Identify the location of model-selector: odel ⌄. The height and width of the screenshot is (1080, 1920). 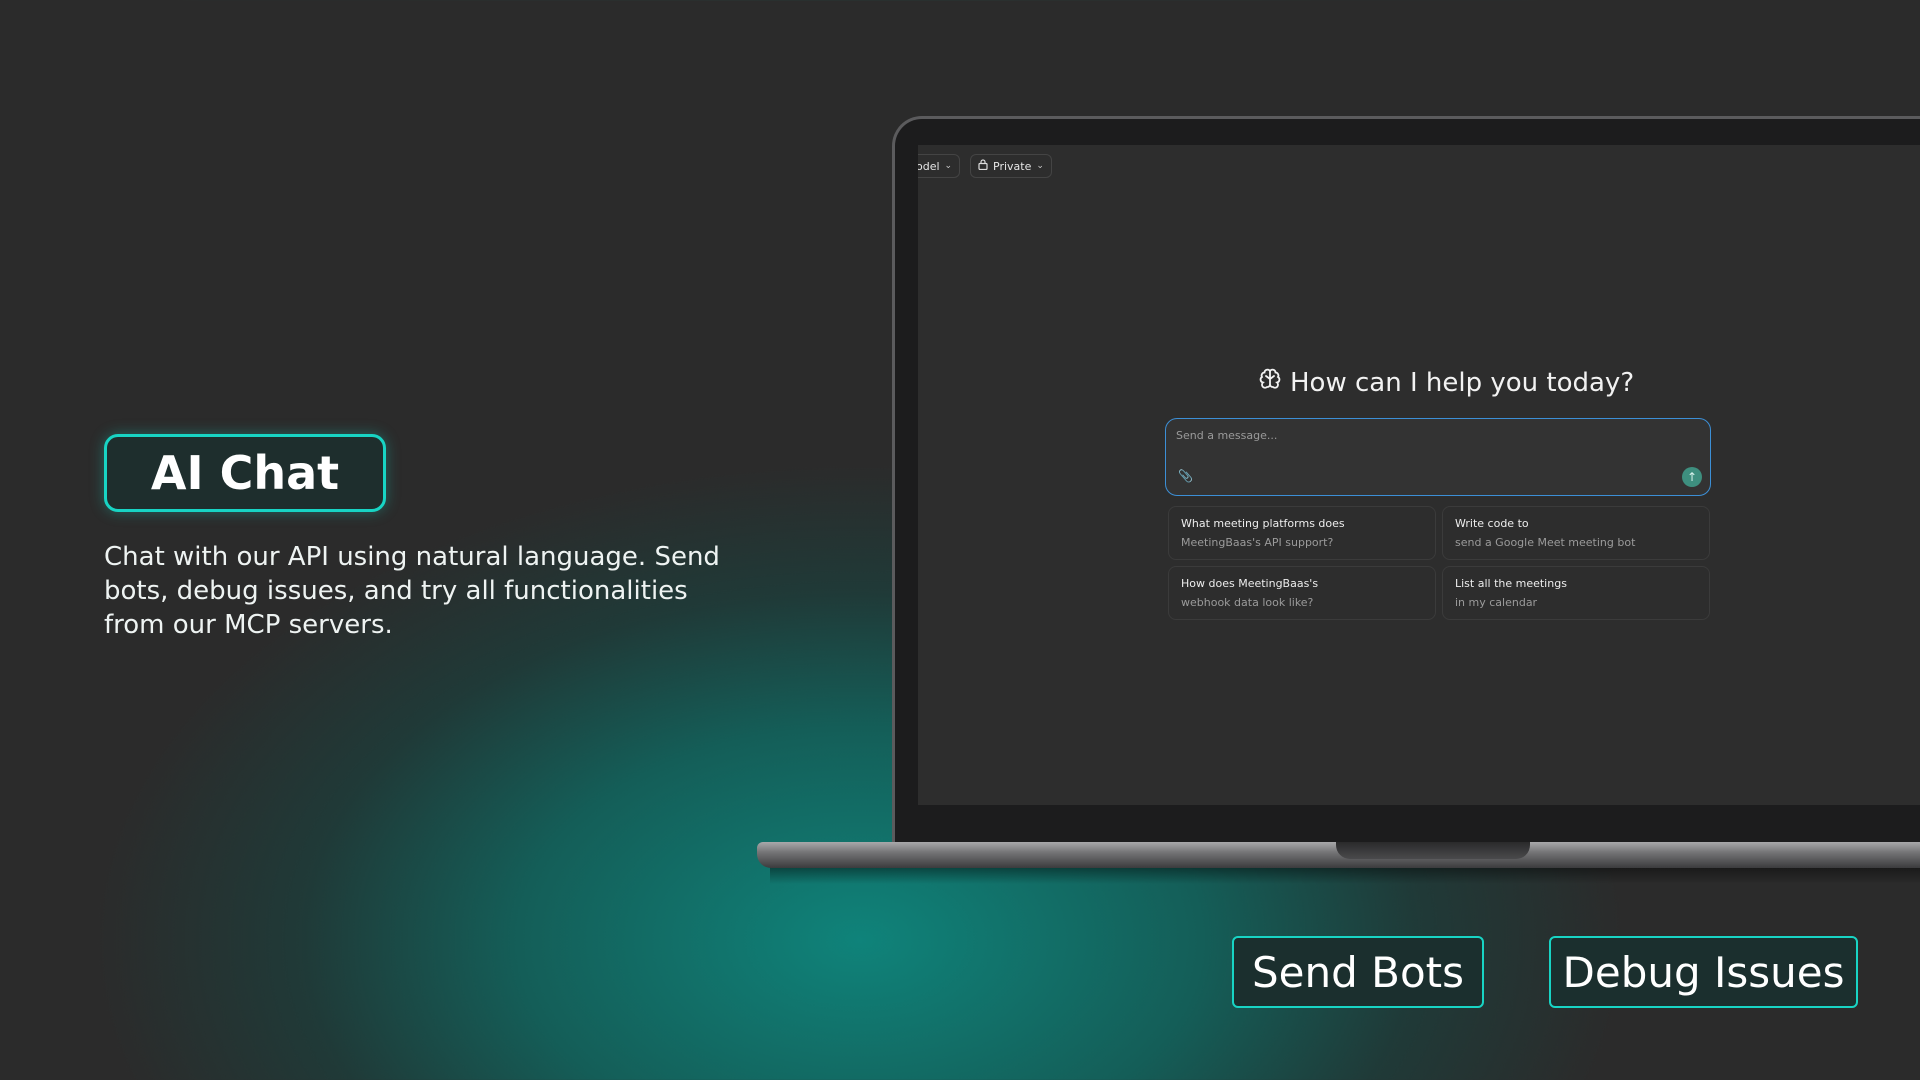
(939, 166).